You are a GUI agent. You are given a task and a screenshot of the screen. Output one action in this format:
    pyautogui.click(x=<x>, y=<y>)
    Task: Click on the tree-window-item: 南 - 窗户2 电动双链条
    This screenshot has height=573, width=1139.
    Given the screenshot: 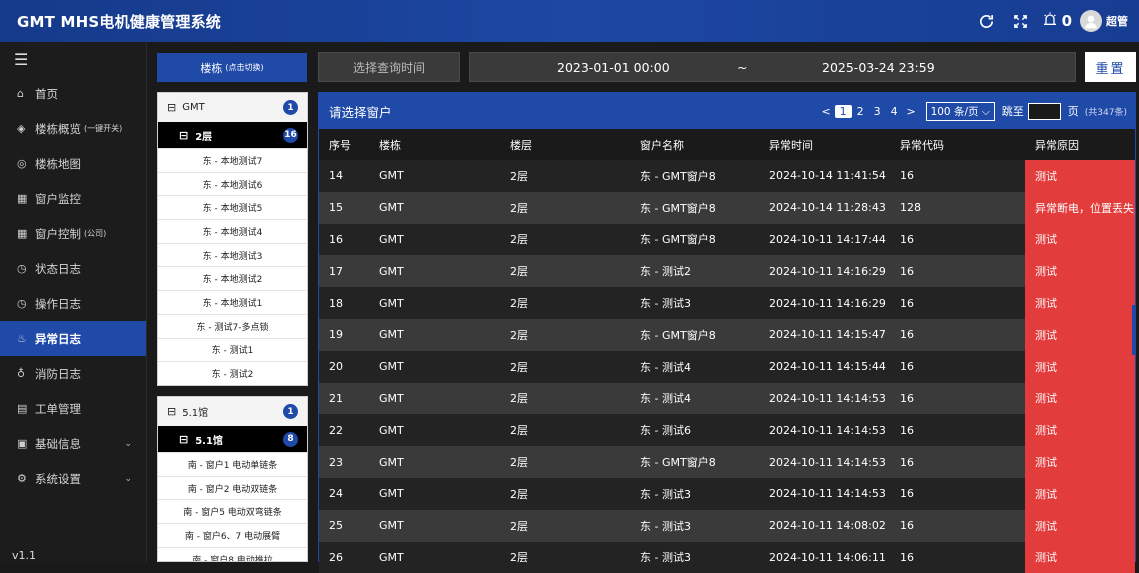 What is the action you would take?
    pyautogui.click(x=232, y=487)
    